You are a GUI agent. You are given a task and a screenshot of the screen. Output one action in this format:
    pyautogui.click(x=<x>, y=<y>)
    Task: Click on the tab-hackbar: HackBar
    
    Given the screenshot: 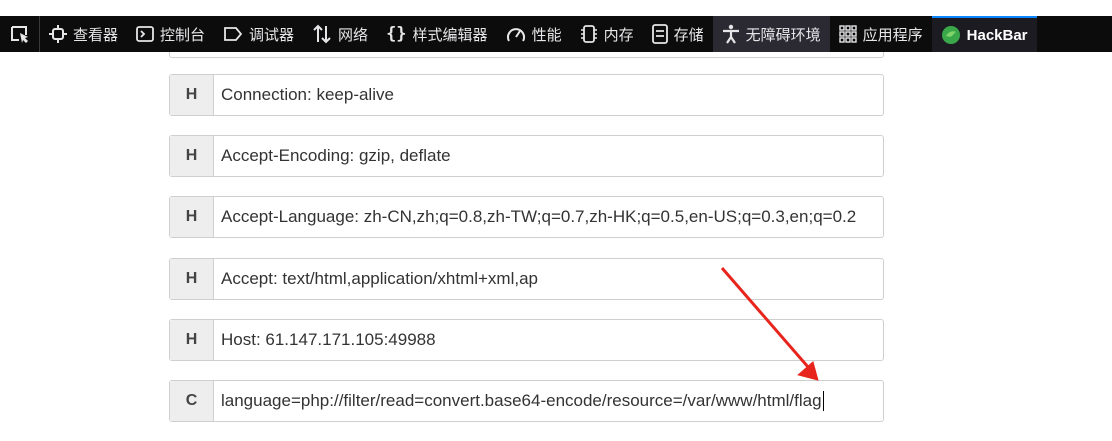 What is the action you would take?
    pyautogui.click(x=984, y=34)
    